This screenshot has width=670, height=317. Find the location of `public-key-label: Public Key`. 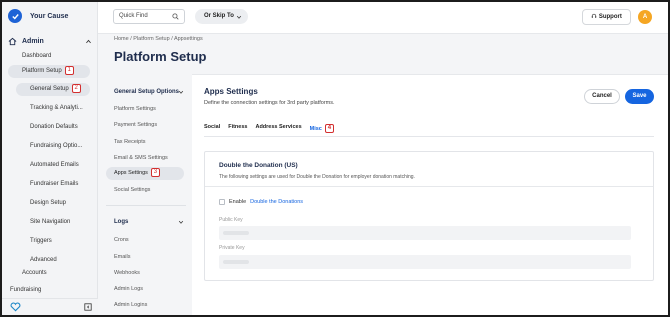

public-key-label: Public Key is located at coordinates (231, 220).